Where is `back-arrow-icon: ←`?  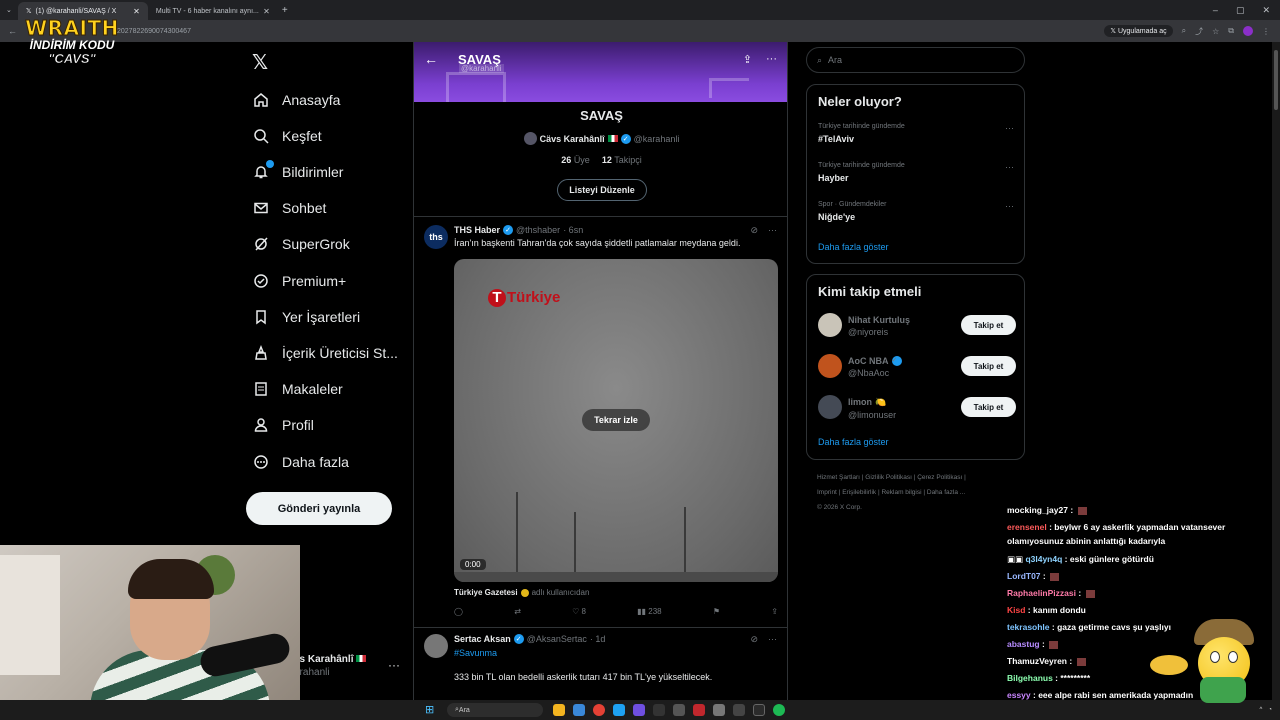
back-arrow-icon: ← is located at coordinates (434, 59).